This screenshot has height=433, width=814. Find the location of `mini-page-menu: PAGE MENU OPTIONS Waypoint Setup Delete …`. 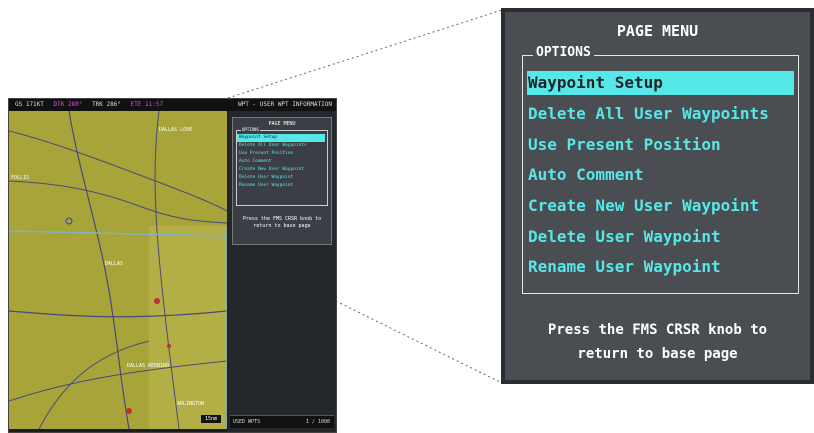

mini-page-menu: PAGE MENU OPTIONS Waypoint Setup Delete … is located at coordinates (282, 181).